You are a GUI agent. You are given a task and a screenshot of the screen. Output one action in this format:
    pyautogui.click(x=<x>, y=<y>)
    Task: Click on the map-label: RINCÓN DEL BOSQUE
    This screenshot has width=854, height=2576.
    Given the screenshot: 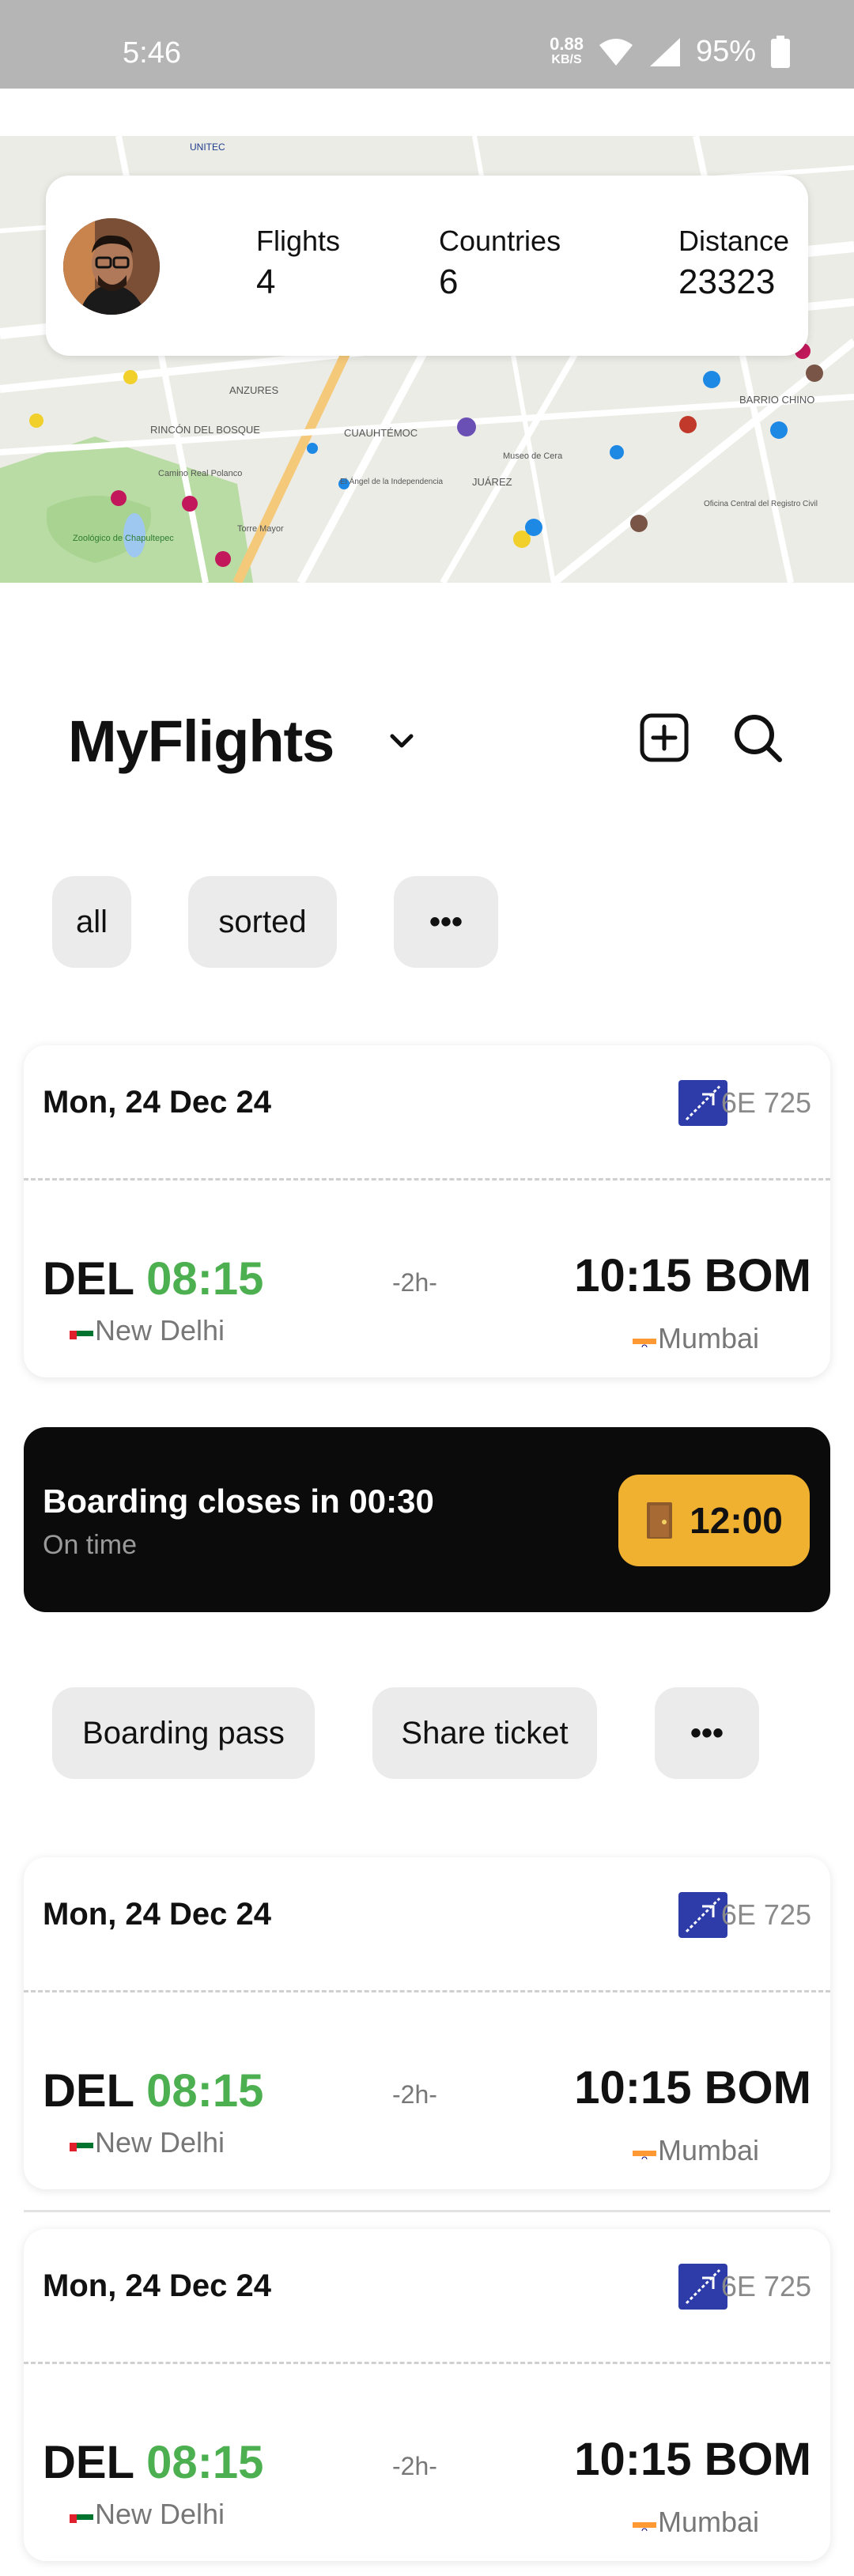 What is the action you would take?
    pyautogui.click(x=205, y=430)
    